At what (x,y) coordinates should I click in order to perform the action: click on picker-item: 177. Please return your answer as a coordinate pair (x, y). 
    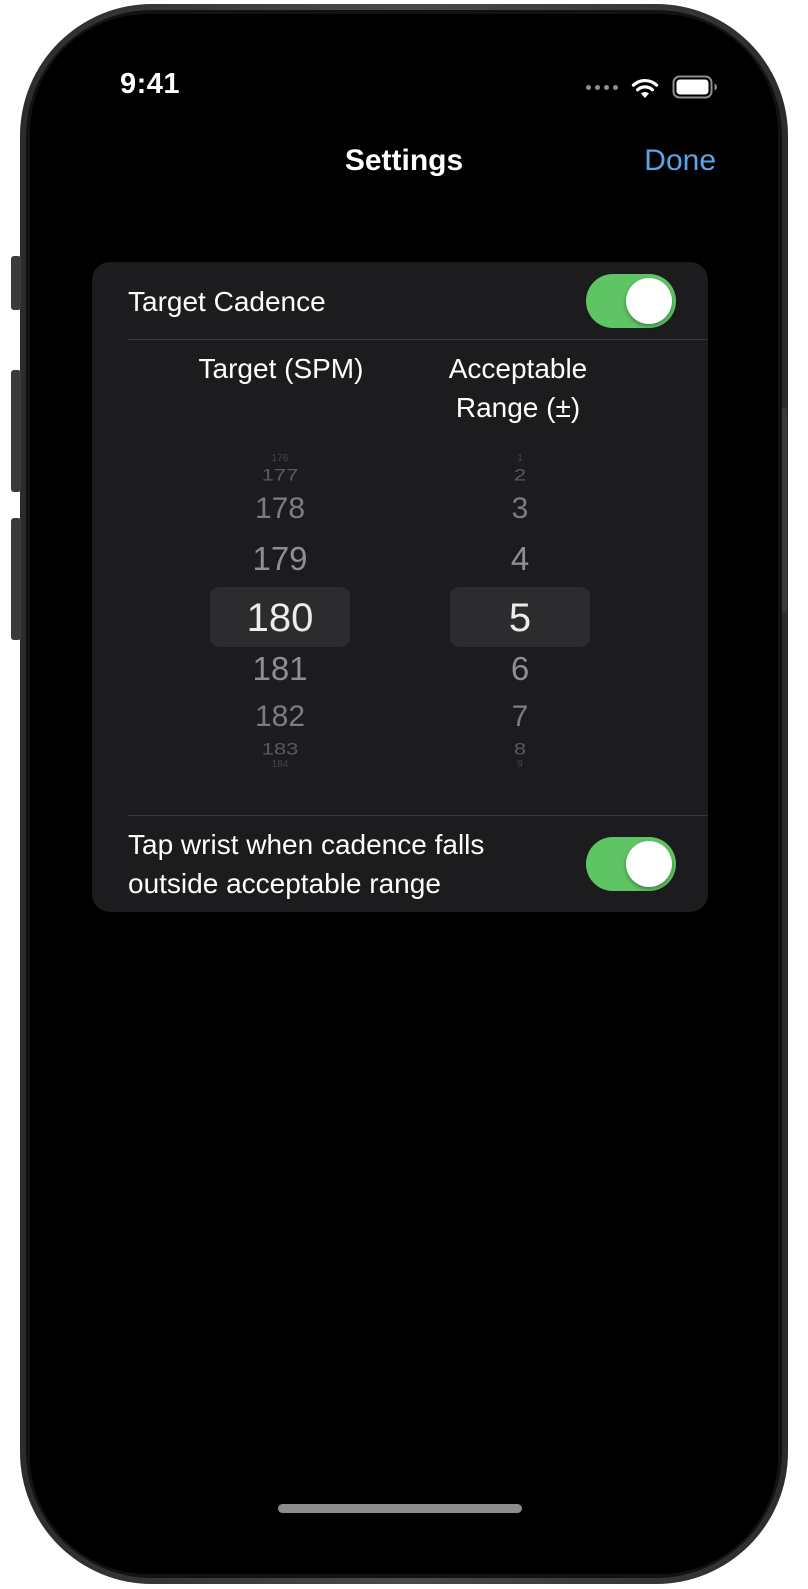
    Looking at the image, I should click on (280, 475).